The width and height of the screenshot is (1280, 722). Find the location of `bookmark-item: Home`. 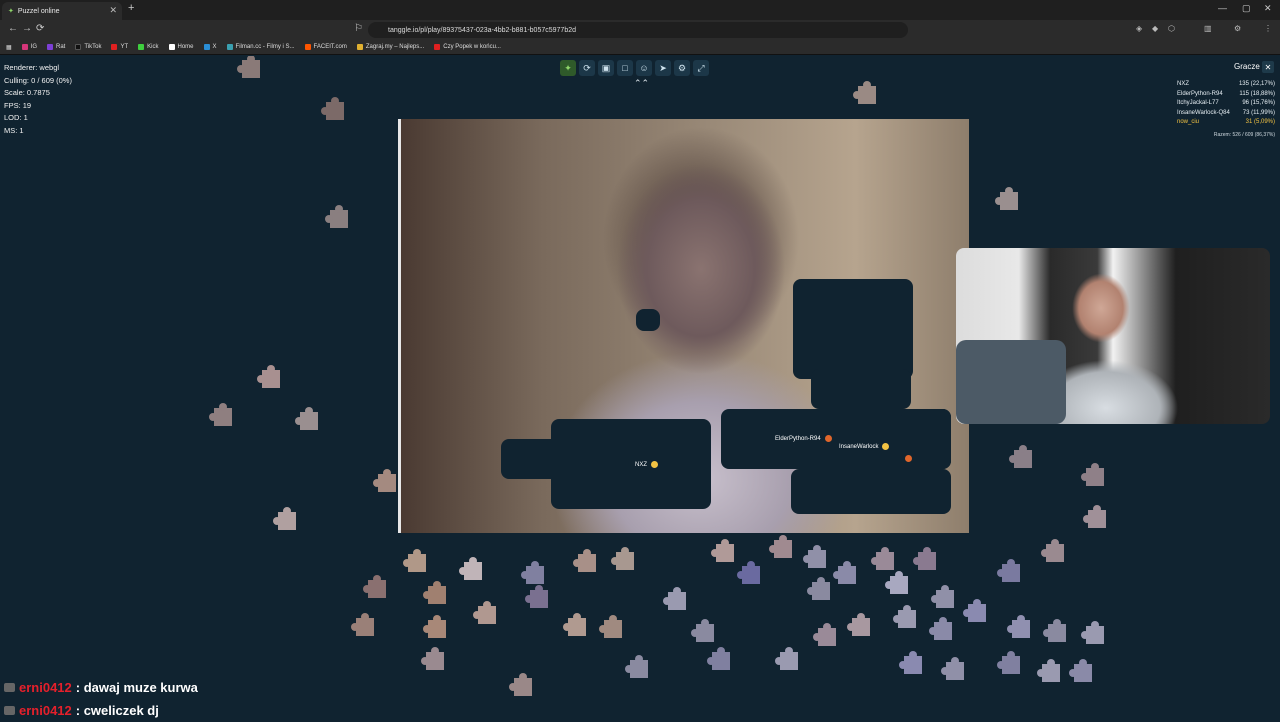

bookmark-item: Home is located at coordinates (181, 47).